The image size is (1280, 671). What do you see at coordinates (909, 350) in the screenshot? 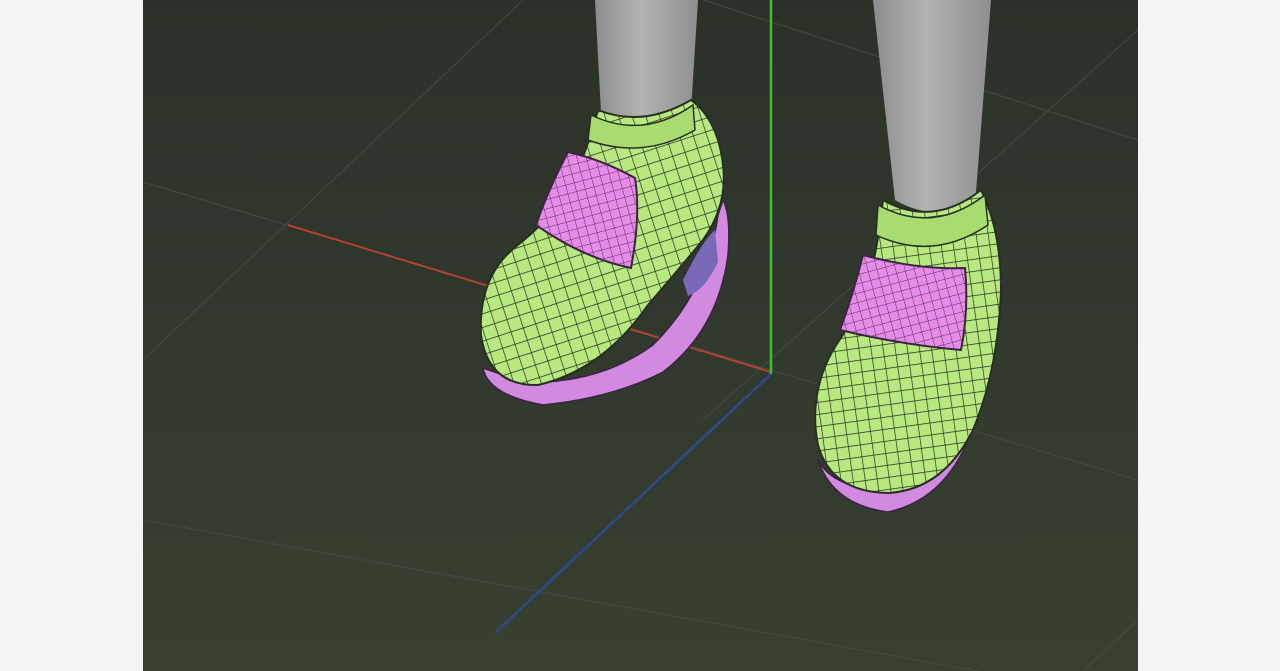
I see `right-shoe` at bounding box center [909, 350].